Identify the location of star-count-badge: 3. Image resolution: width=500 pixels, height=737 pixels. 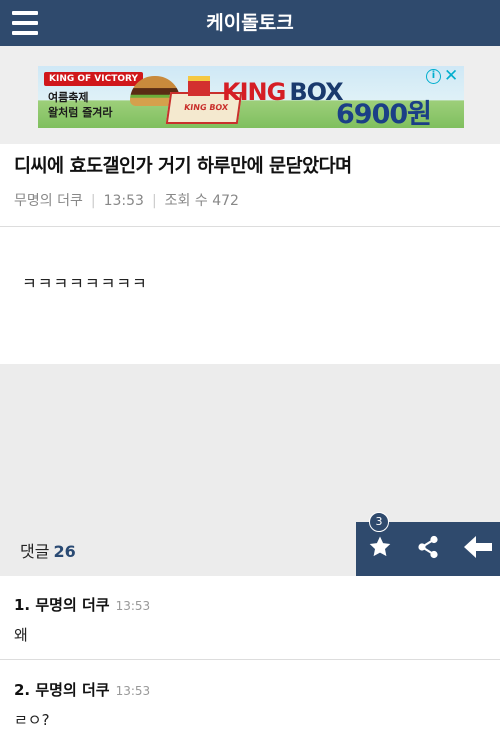
(379, 522).